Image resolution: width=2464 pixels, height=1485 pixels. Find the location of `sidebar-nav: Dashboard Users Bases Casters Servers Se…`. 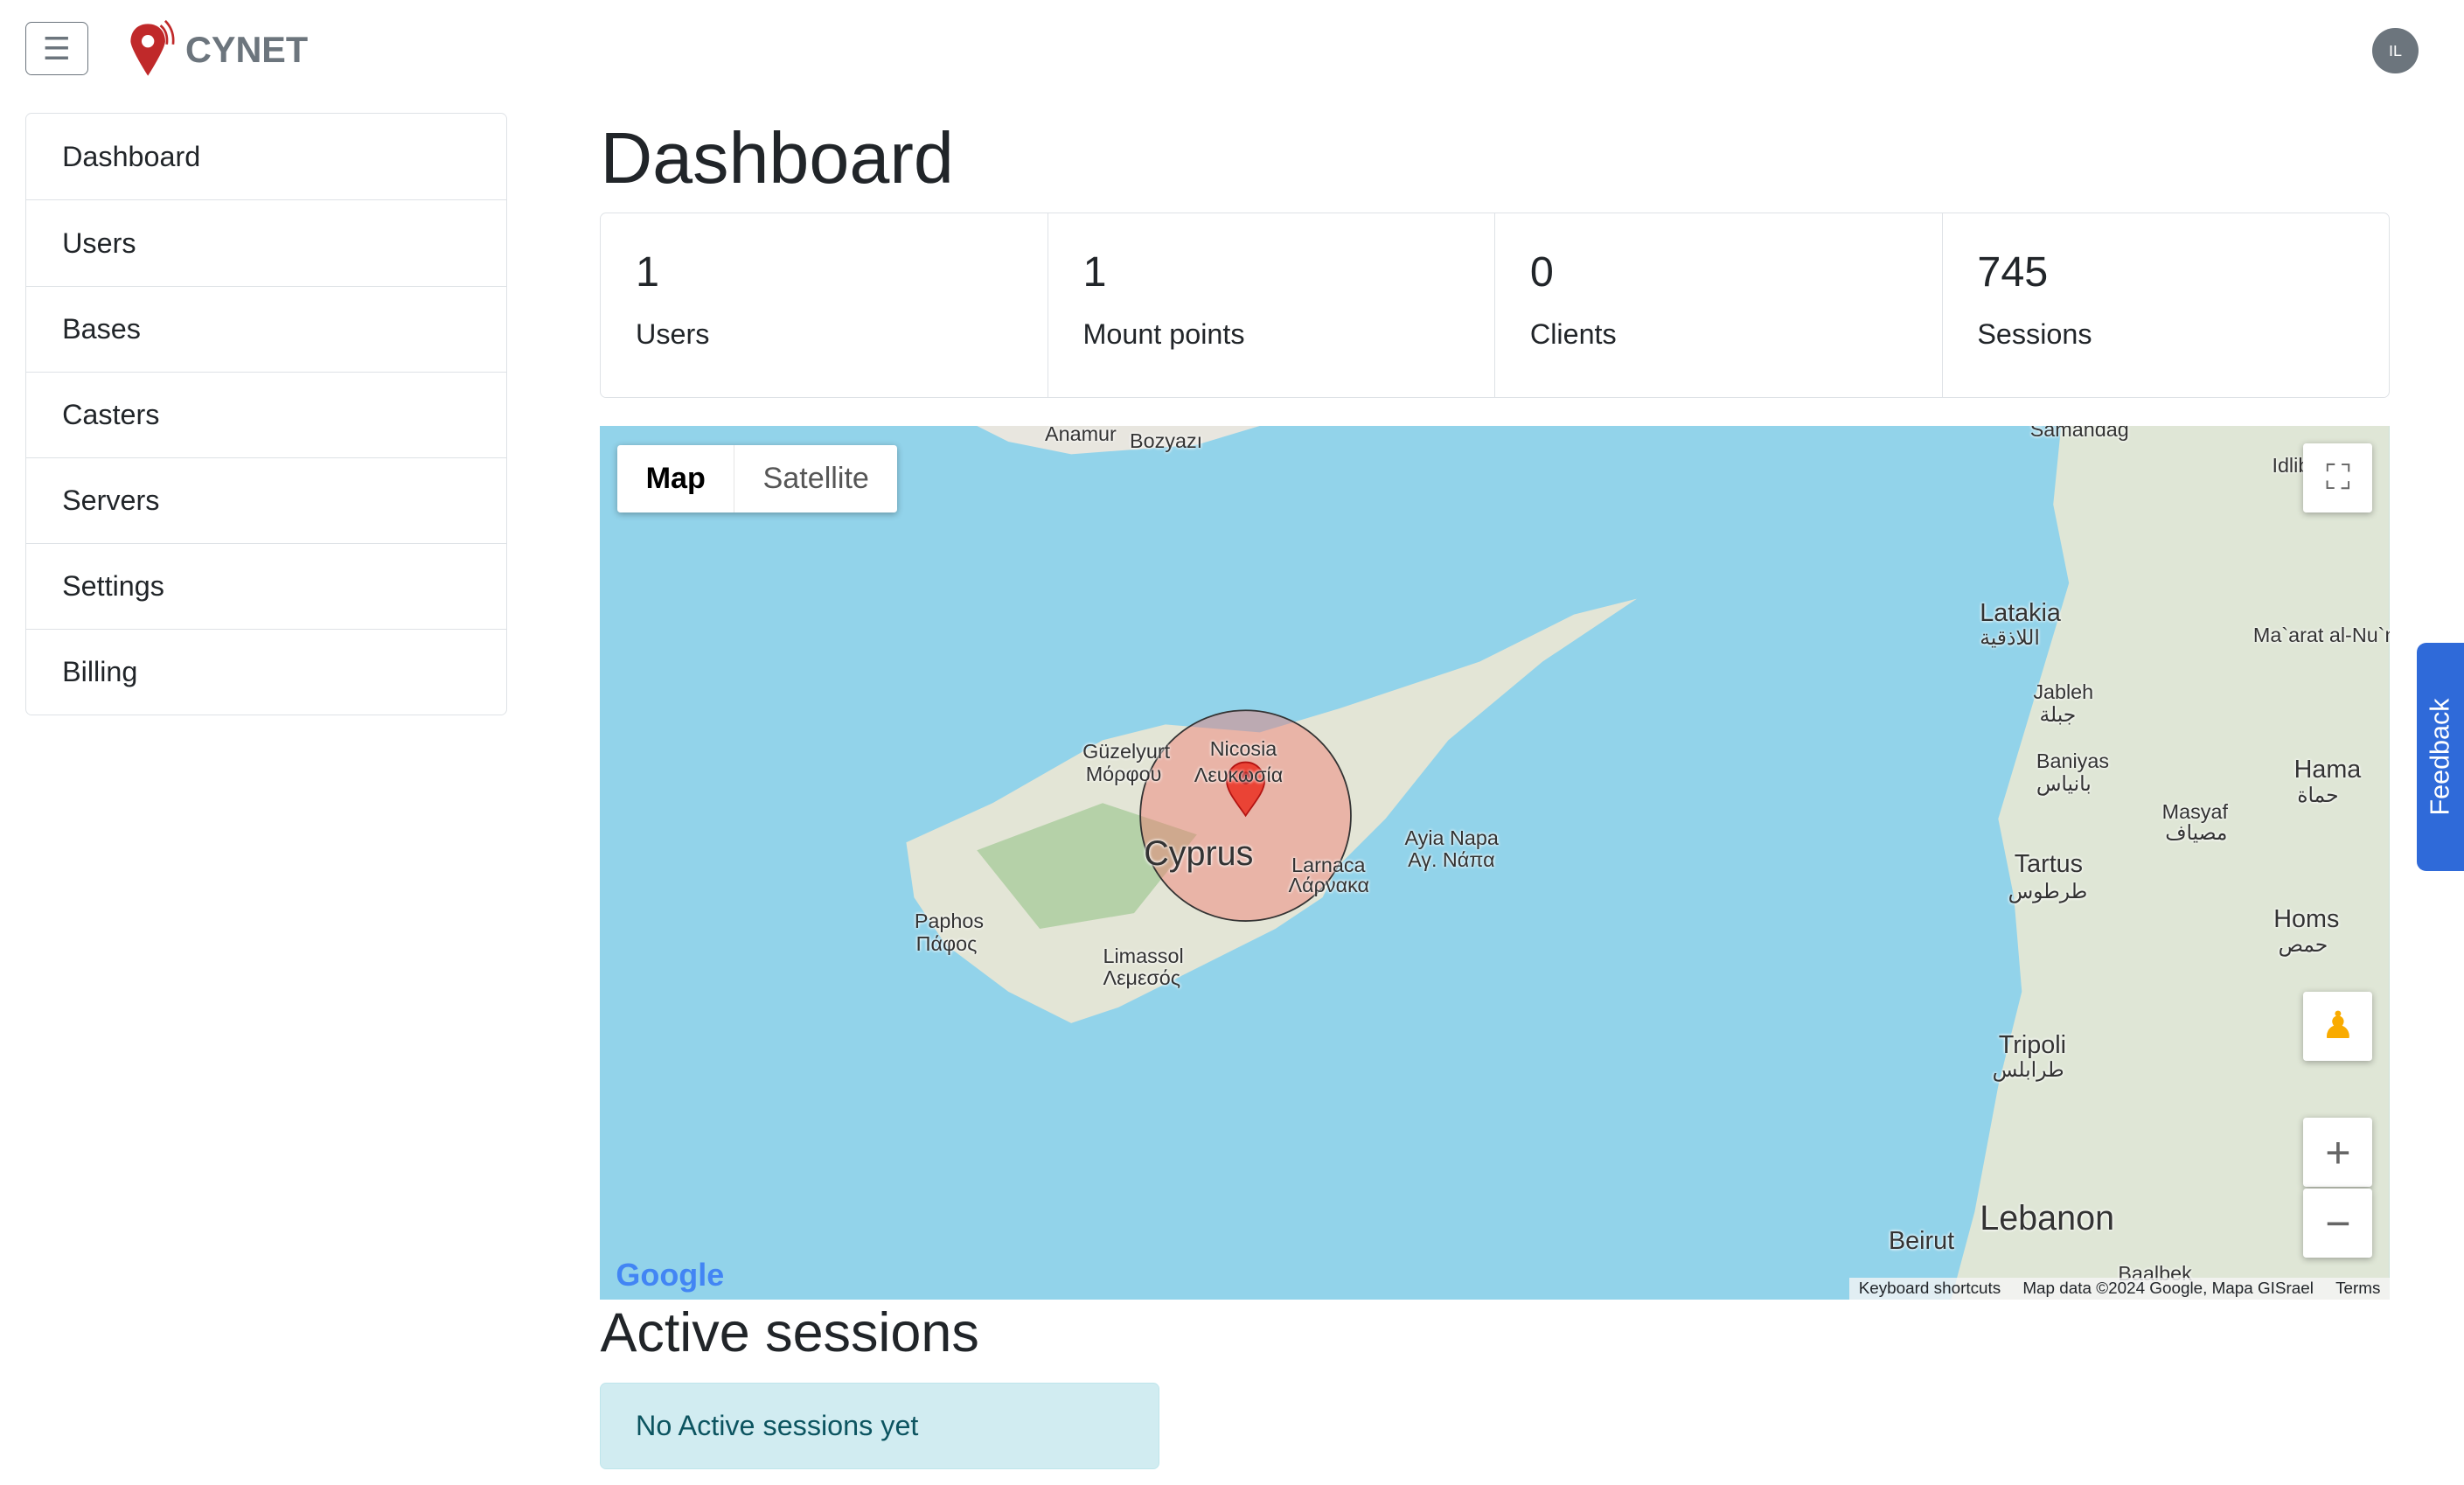

sidebar-nav: Dashboard Users Bases Casters Servers Se… is located at coordinates (266, 414).